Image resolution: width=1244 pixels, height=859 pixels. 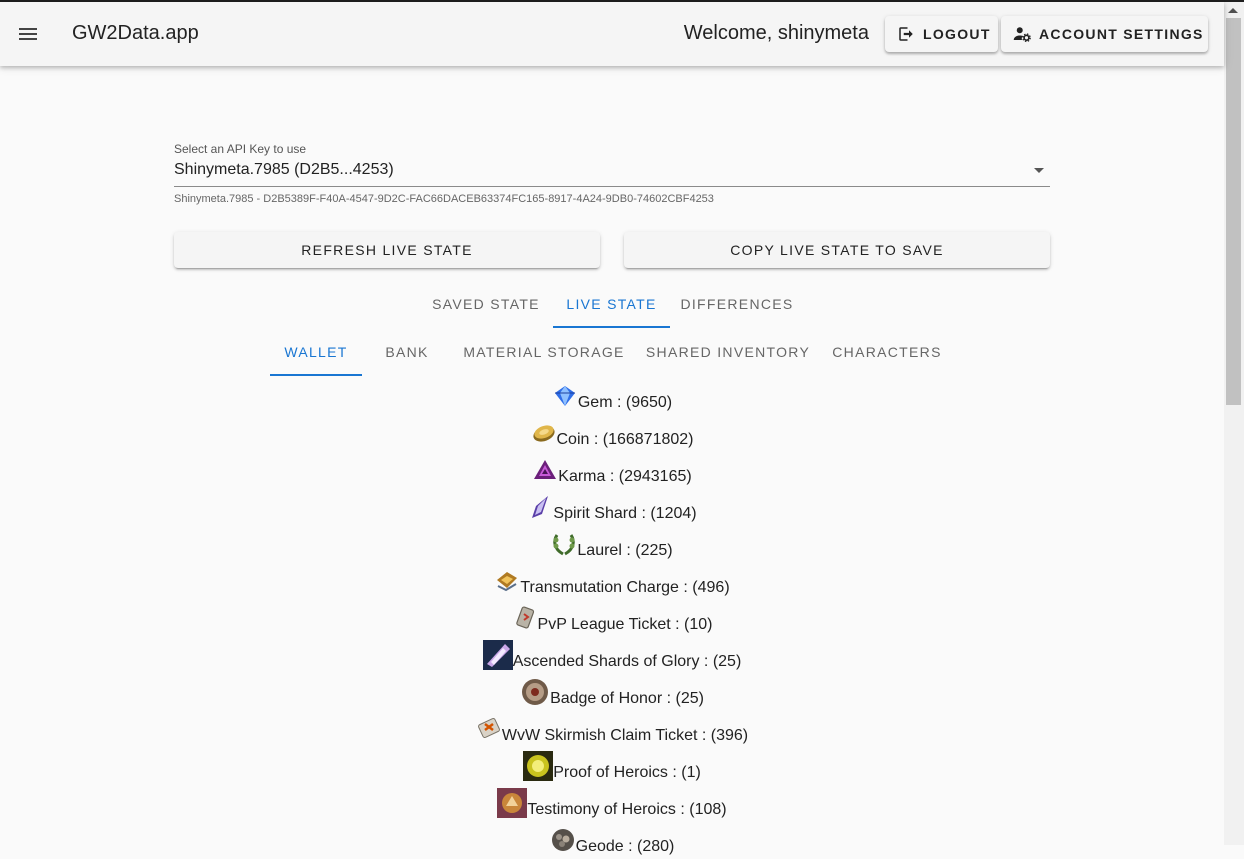 I want to click on tab-label: BANK, so click(x=407, y=352).